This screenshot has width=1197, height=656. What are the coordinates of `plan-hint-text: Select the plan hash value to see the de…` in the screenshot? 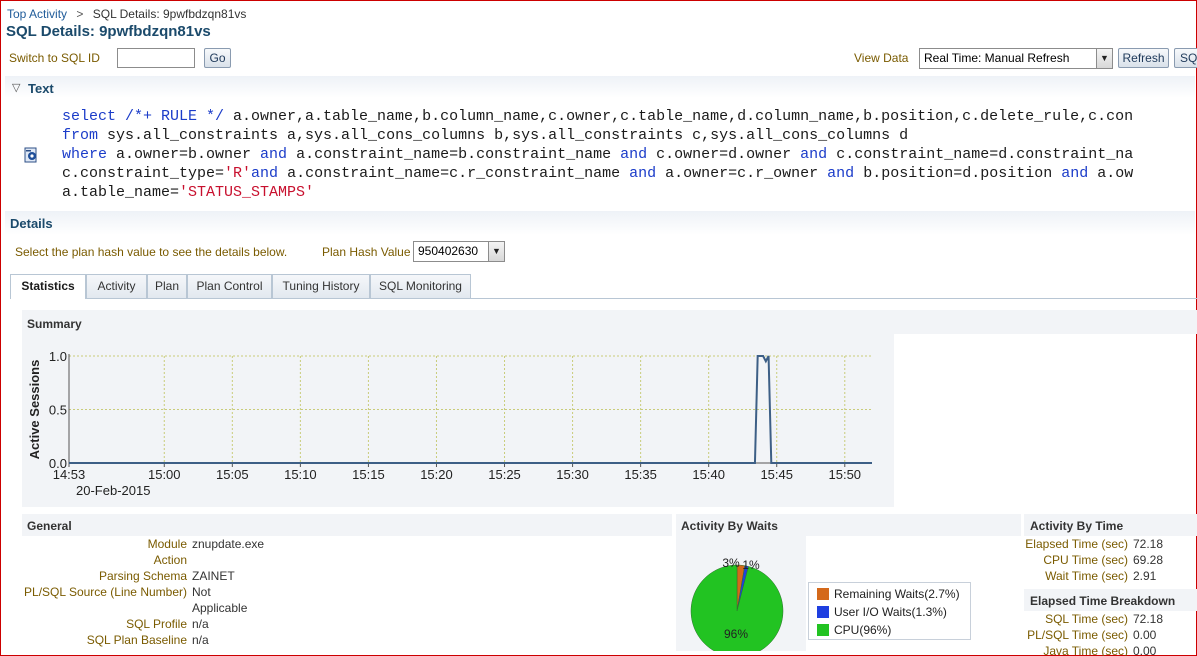 It's located at (151, 252).